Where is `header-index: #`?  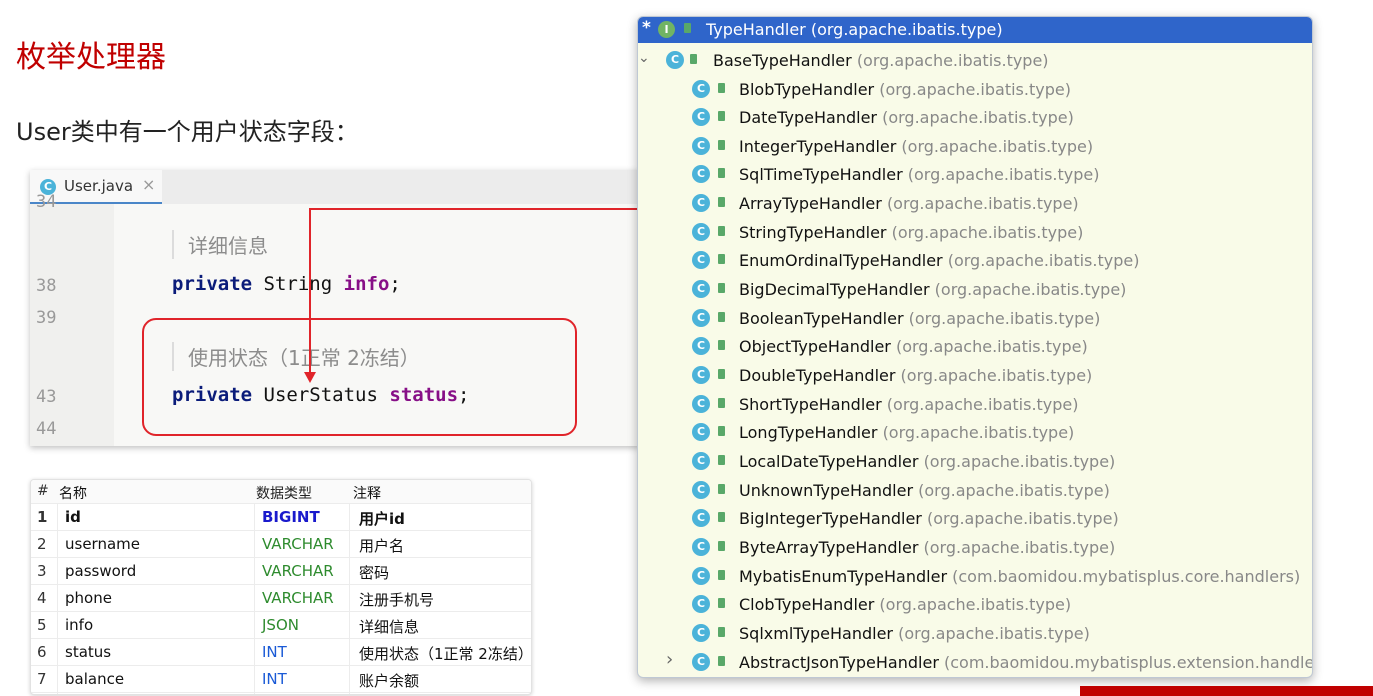
header-index: # is located at coordinates (43, 491).